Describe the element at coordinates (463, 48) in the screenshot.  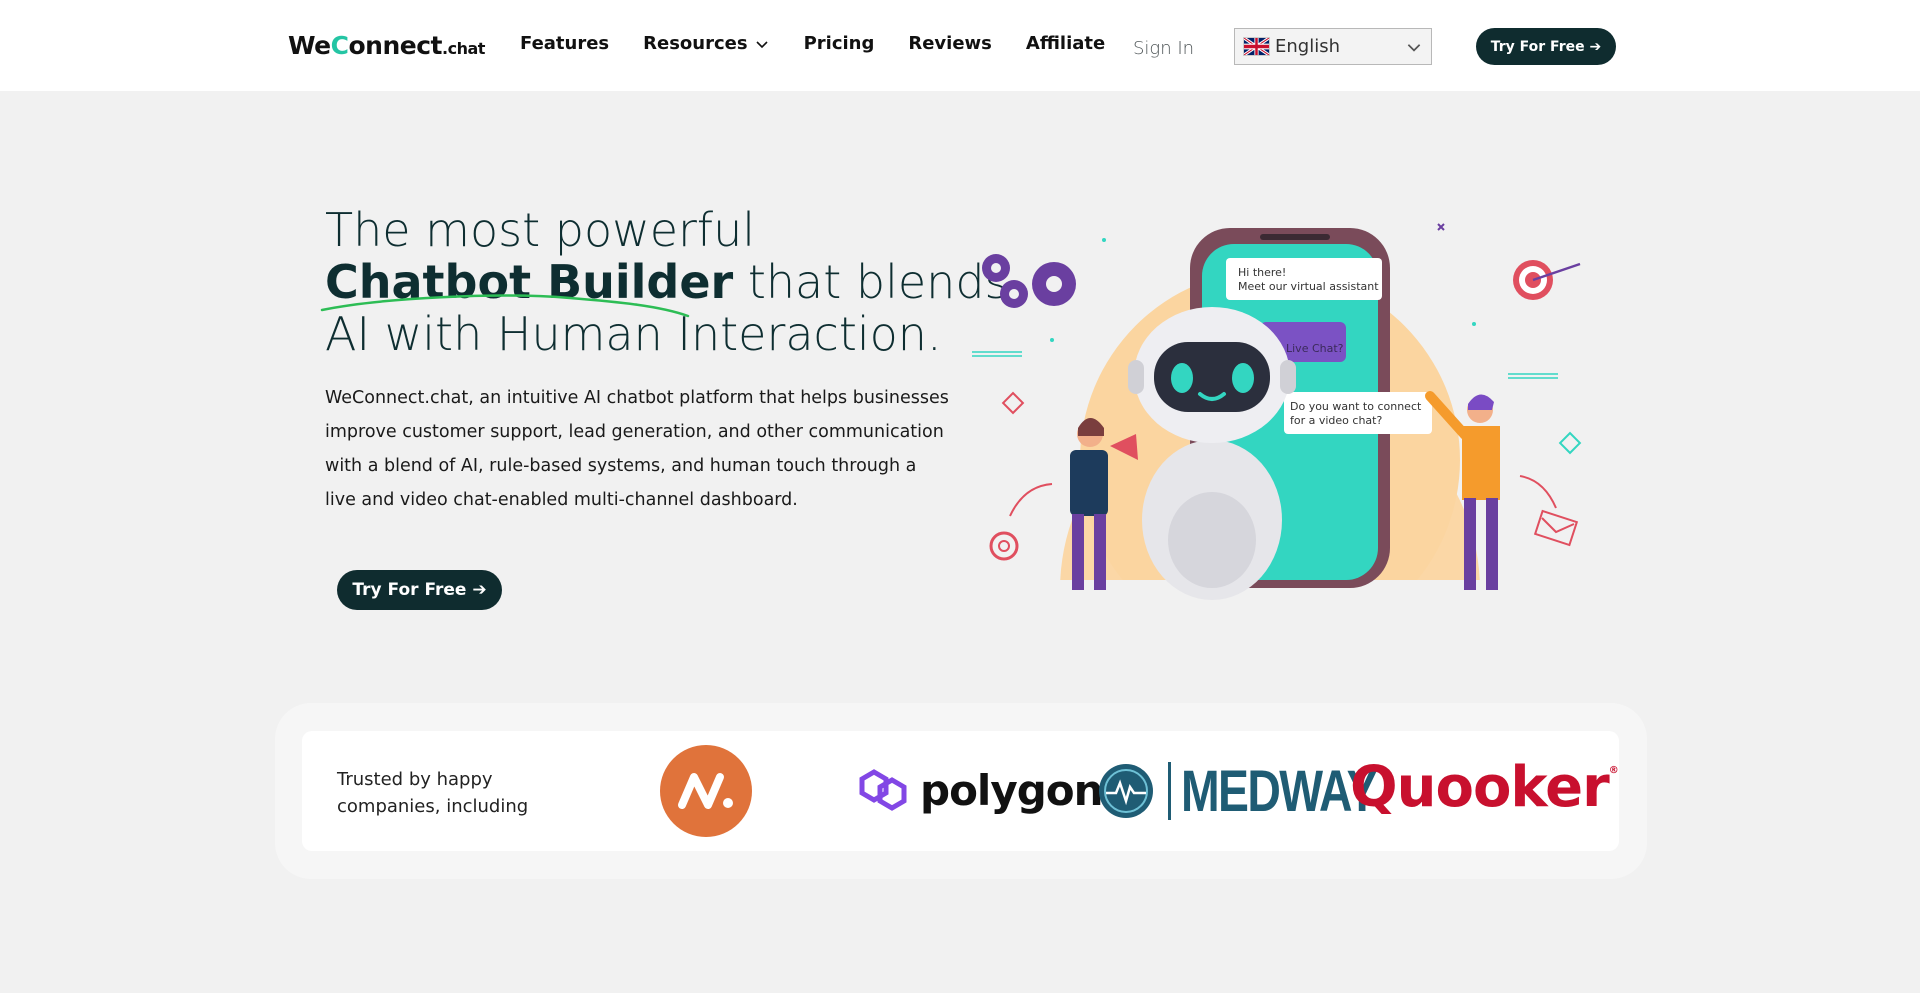
I see `logo-suffix: .chat` at that location.